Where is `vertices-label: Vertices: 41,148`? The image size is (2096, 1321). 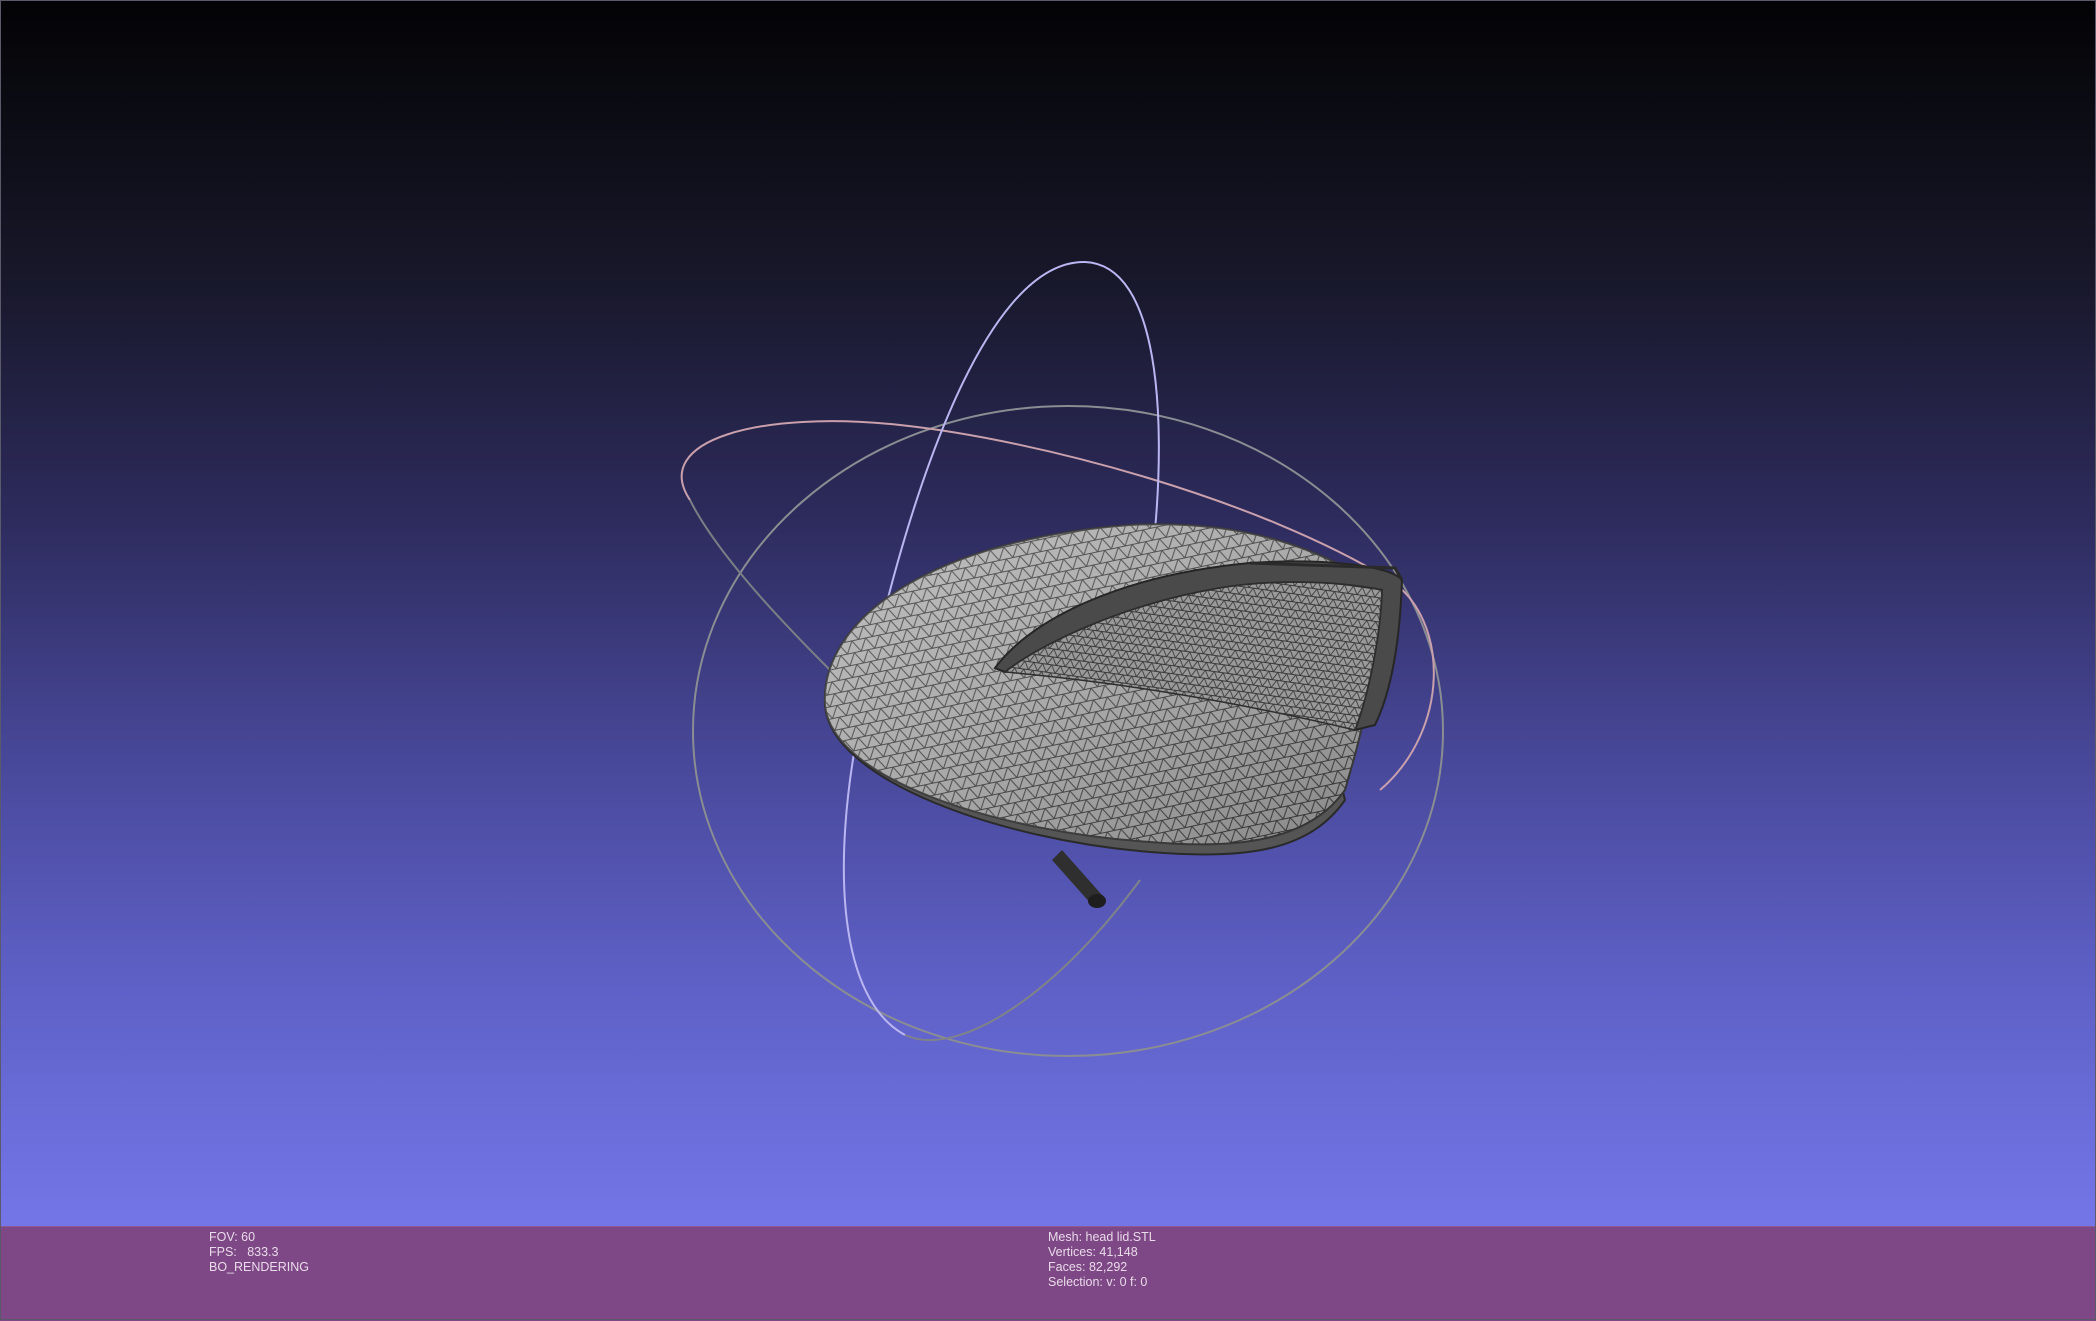
vertices-label: Vertices: 41,148 is located at coordinates (1093, 1252).